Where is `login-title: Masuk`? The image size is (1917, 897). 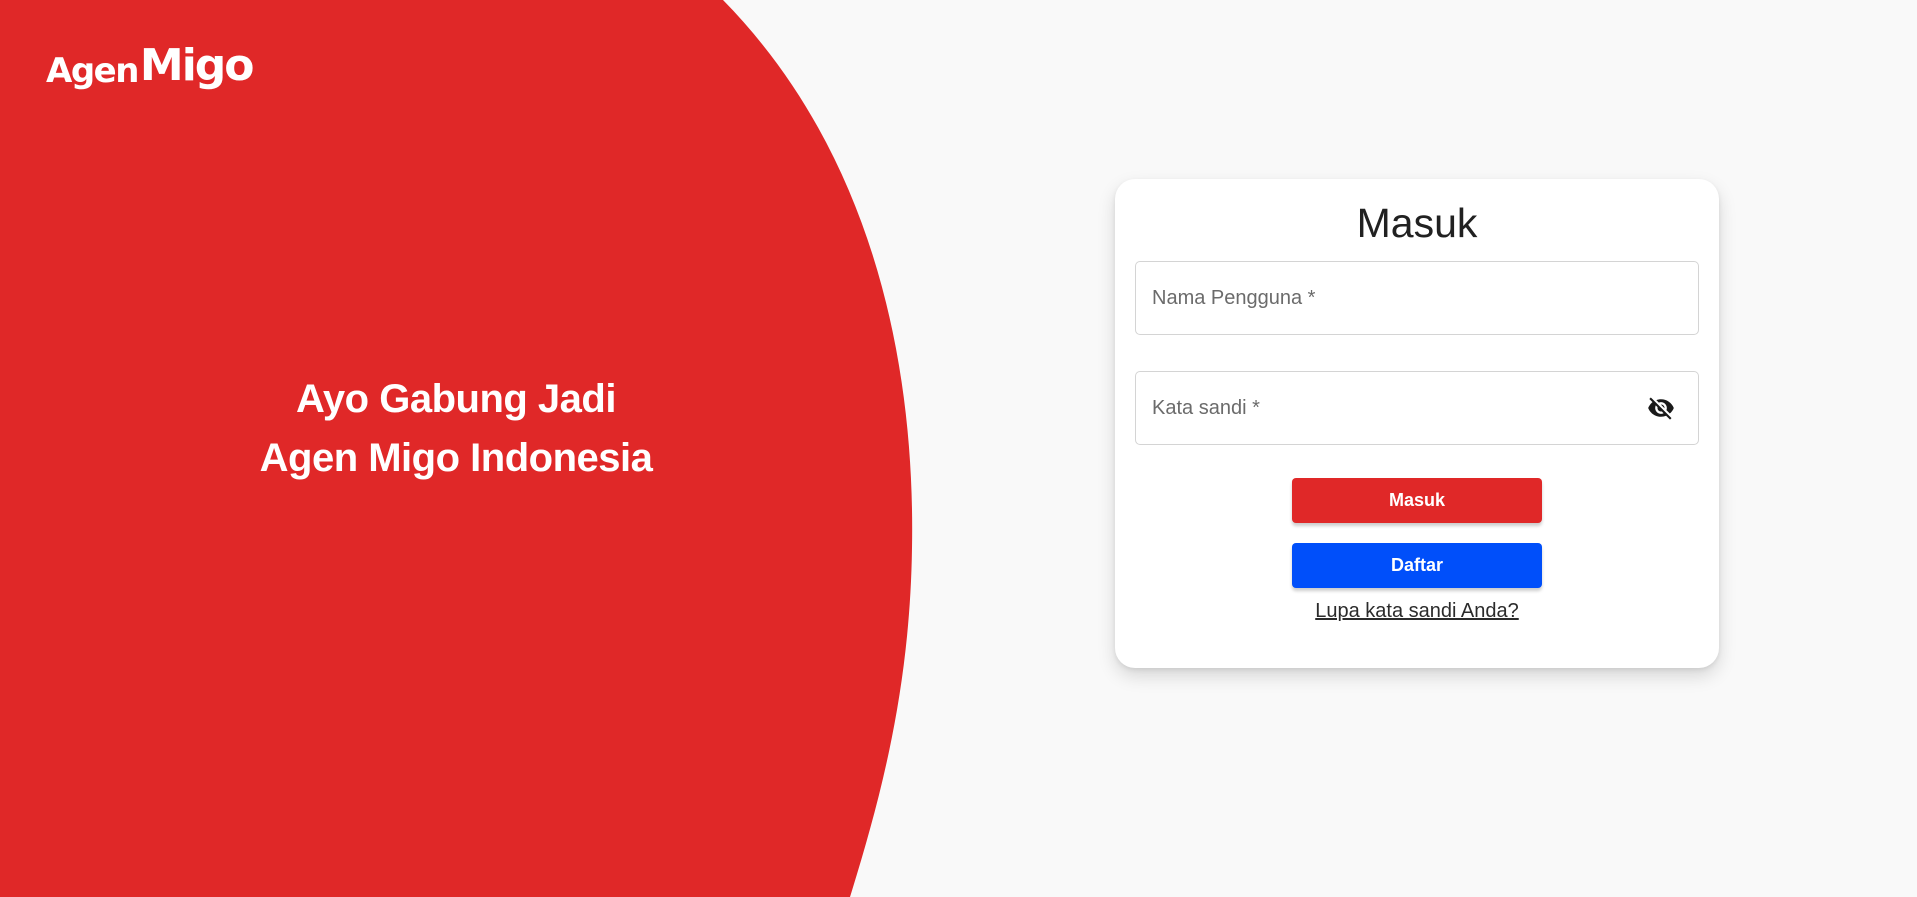 login-title: Masuk is located at coordinates (1417, 223).